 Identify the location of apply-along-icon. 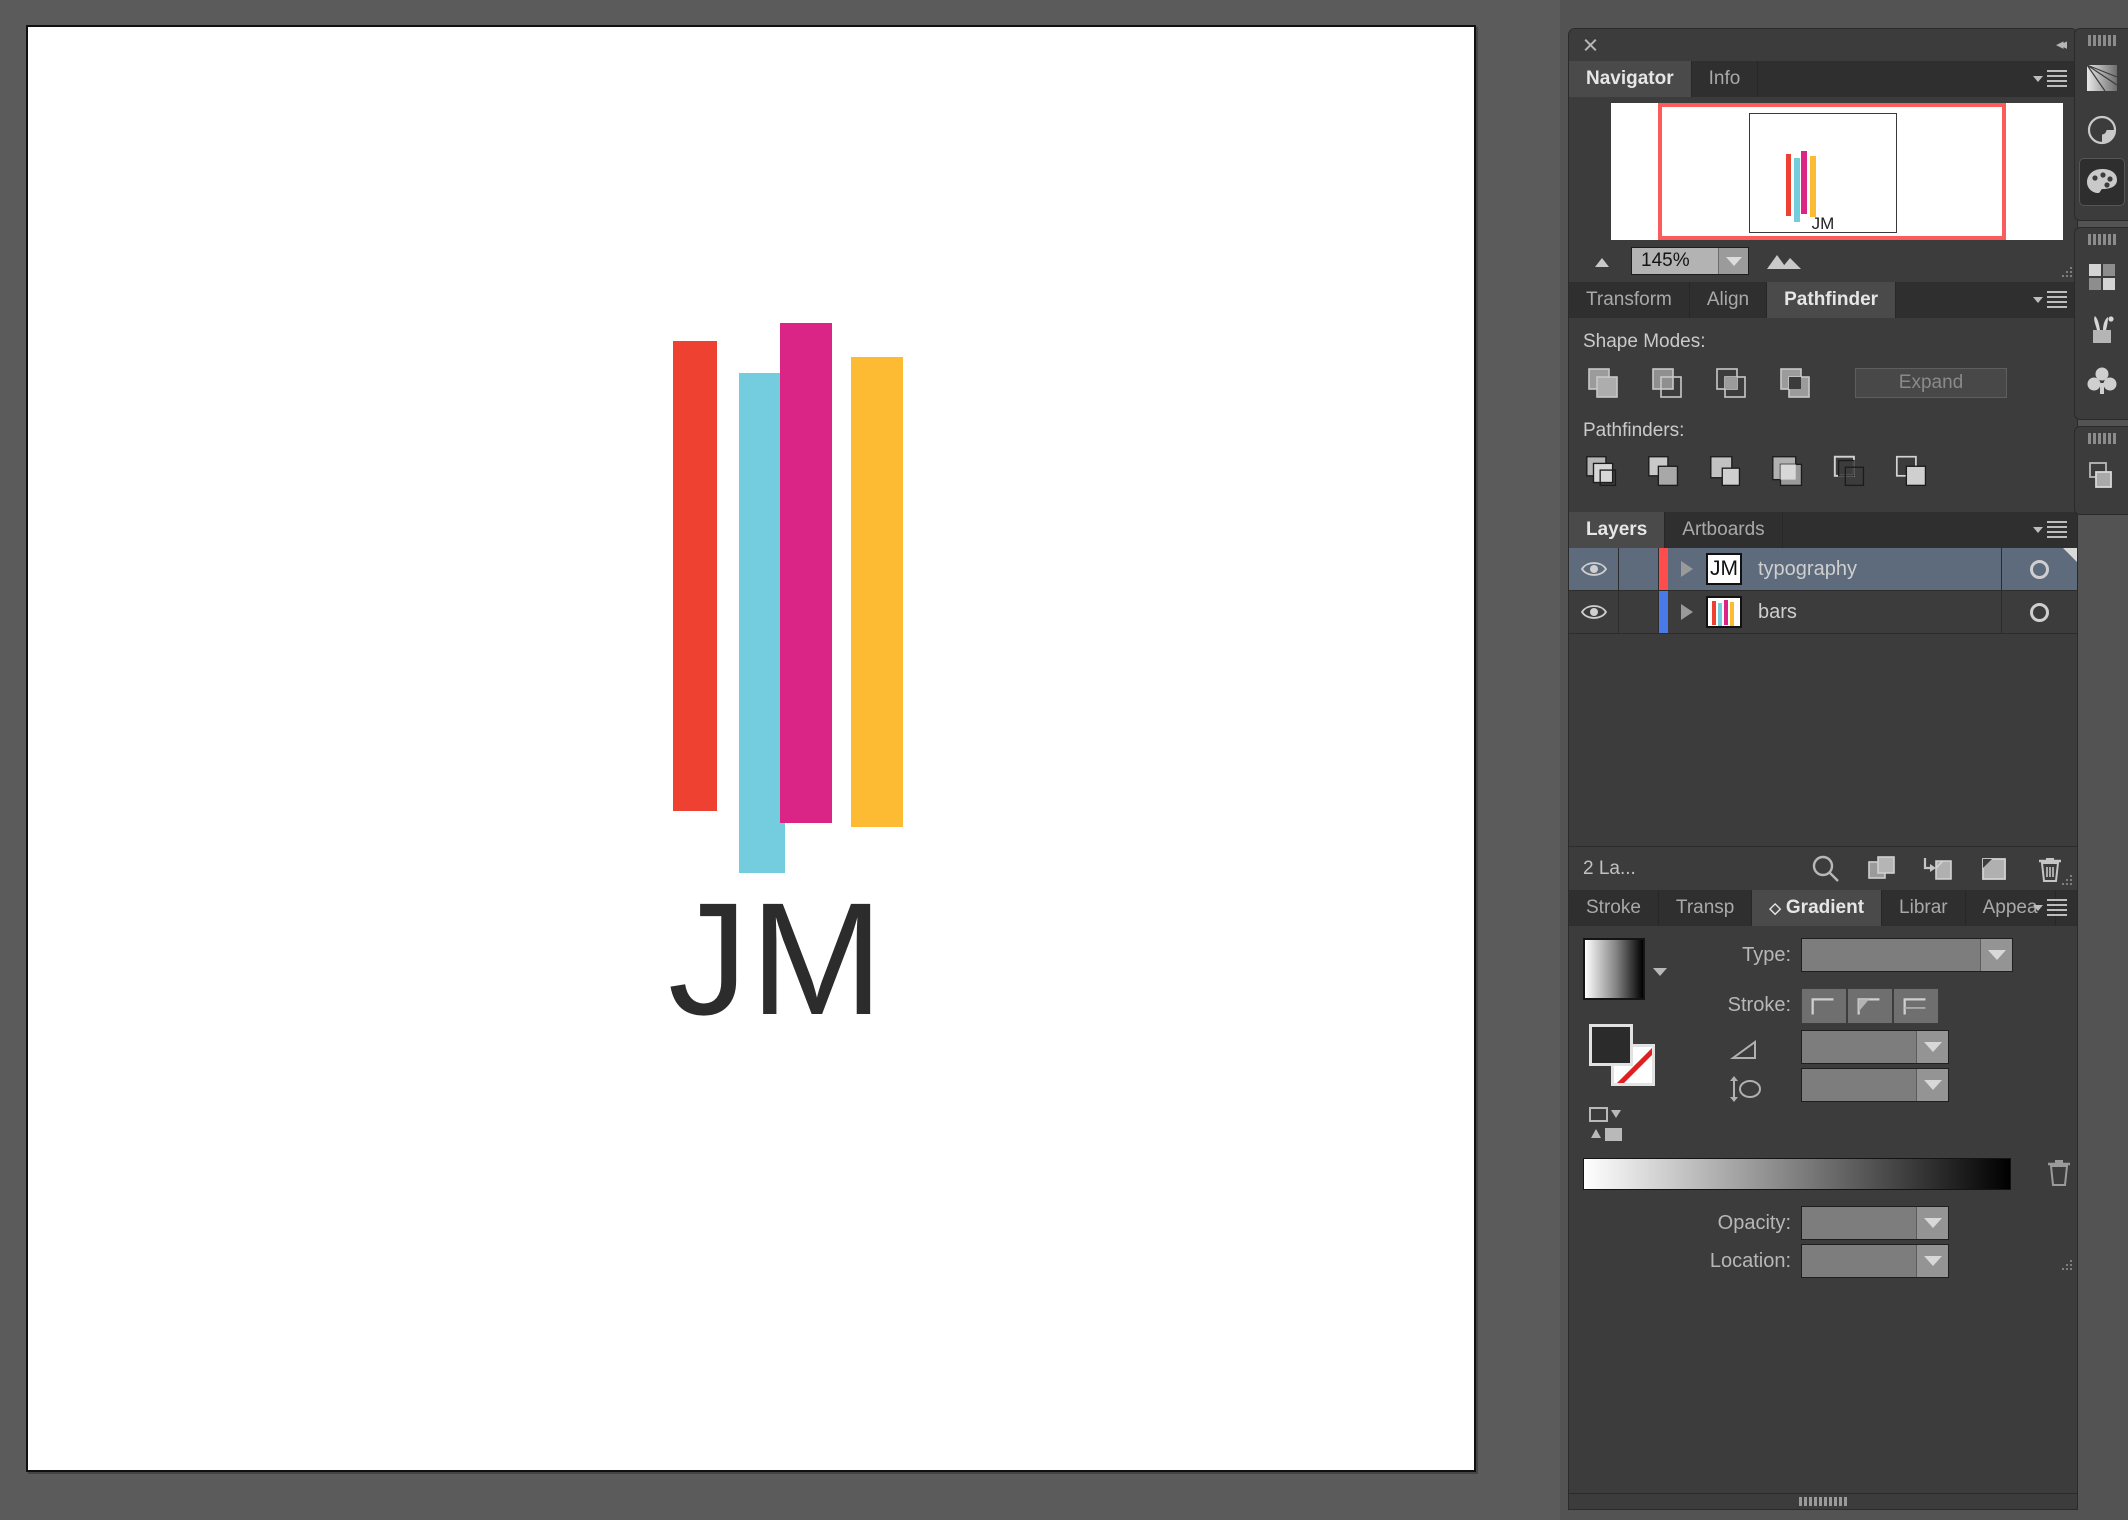
(1870, 1006).